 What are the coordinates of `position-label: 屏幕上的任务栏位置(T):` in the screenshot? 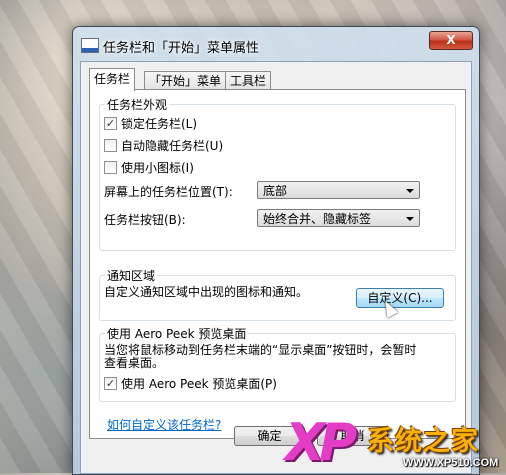 It's located at (168, 192).